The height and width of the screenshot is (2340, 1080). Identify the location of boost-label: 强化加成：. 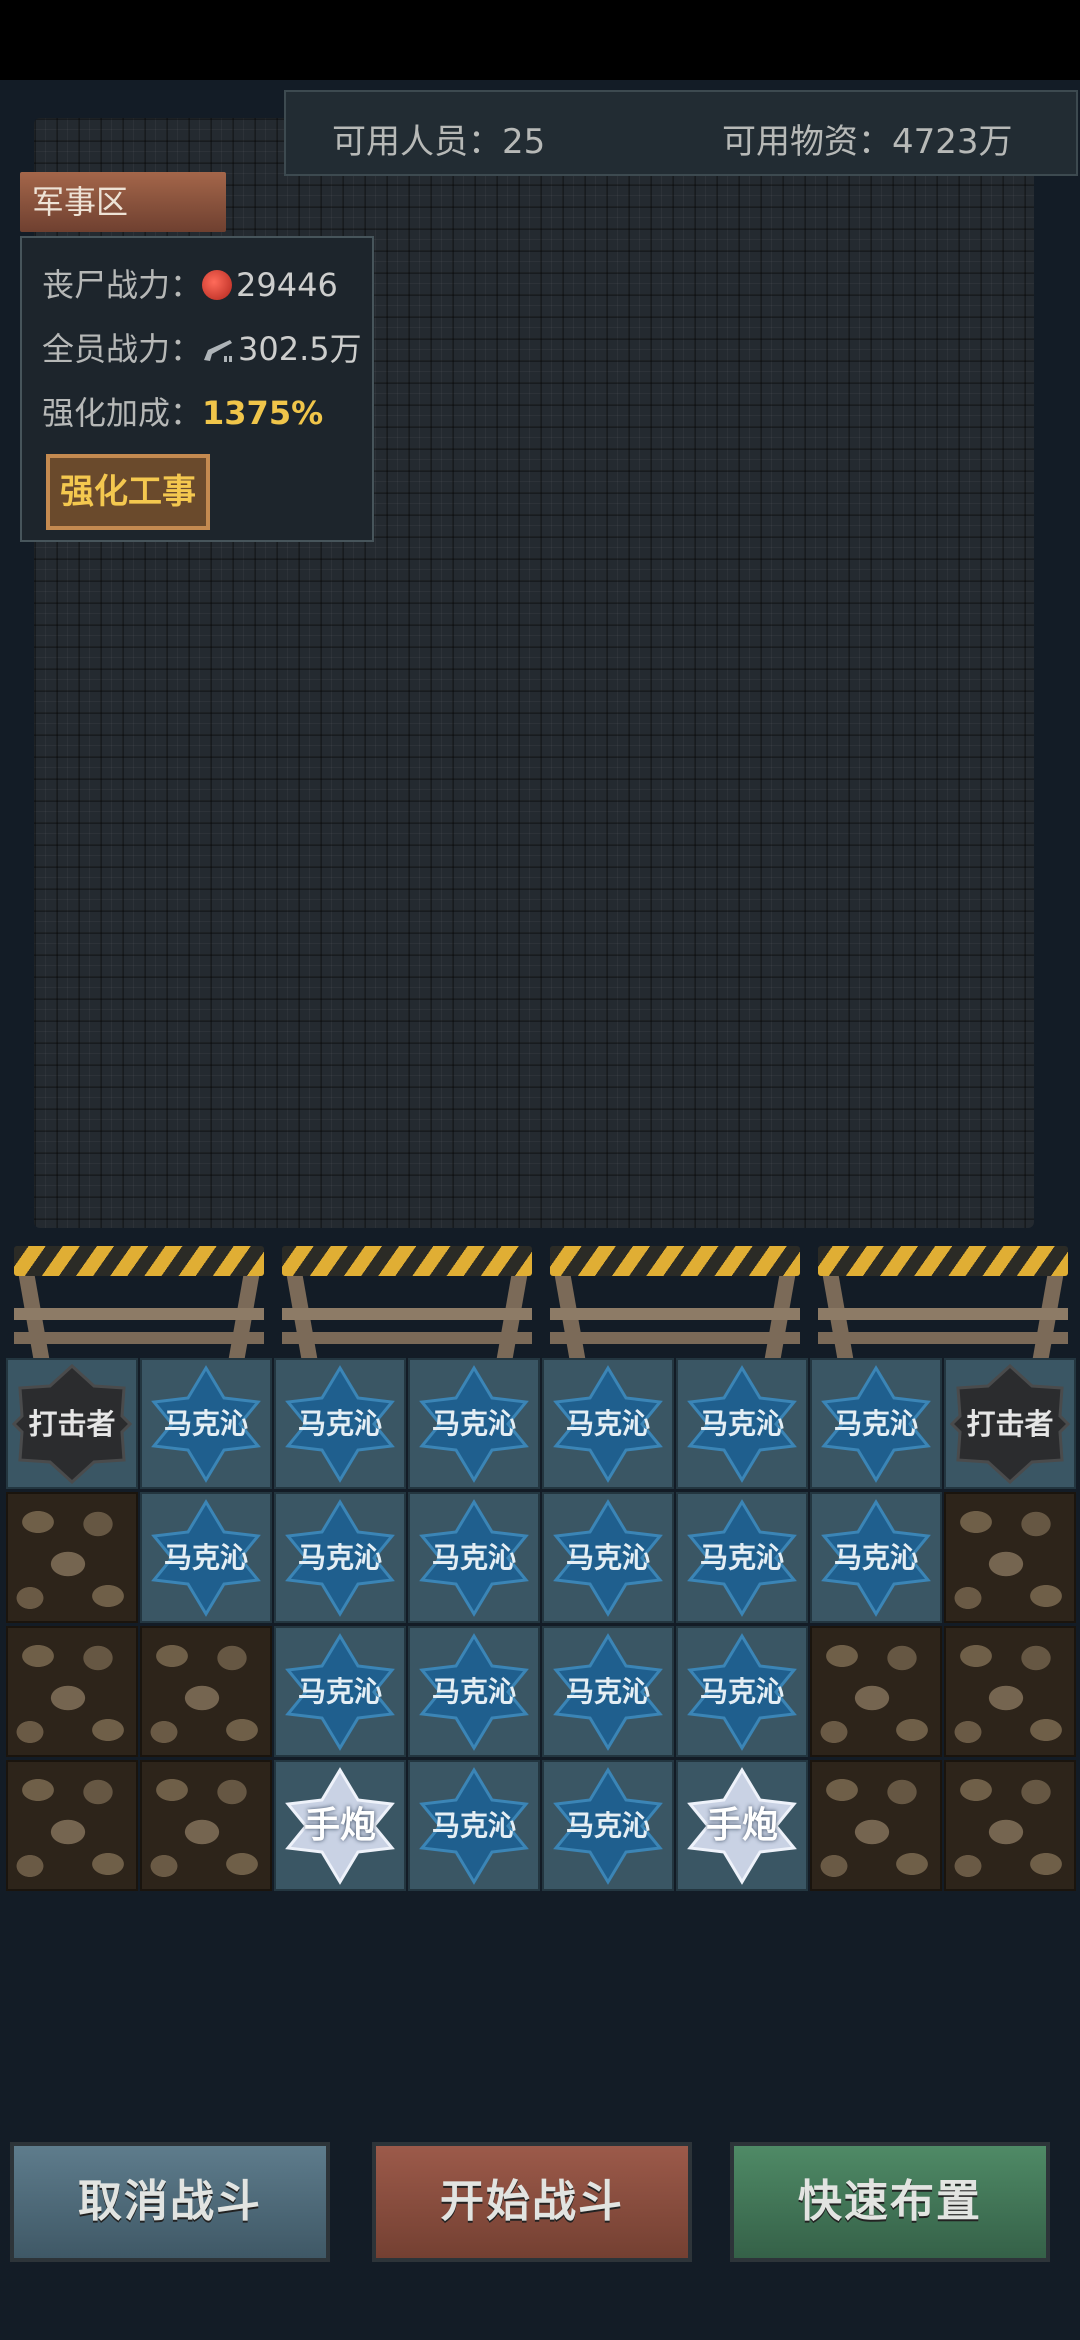
(122, 413).